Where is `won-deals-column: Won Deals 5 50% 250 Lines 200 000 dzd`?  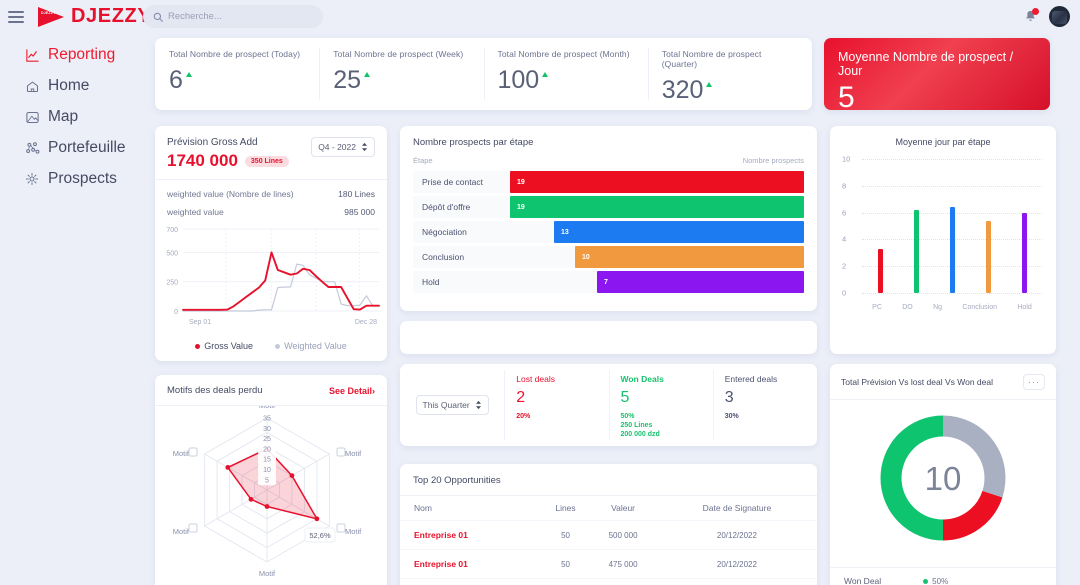
won-deals-column: Won Deals 5 50% 250 Lines 200 000 dzd is located at coordinates (660, 405).